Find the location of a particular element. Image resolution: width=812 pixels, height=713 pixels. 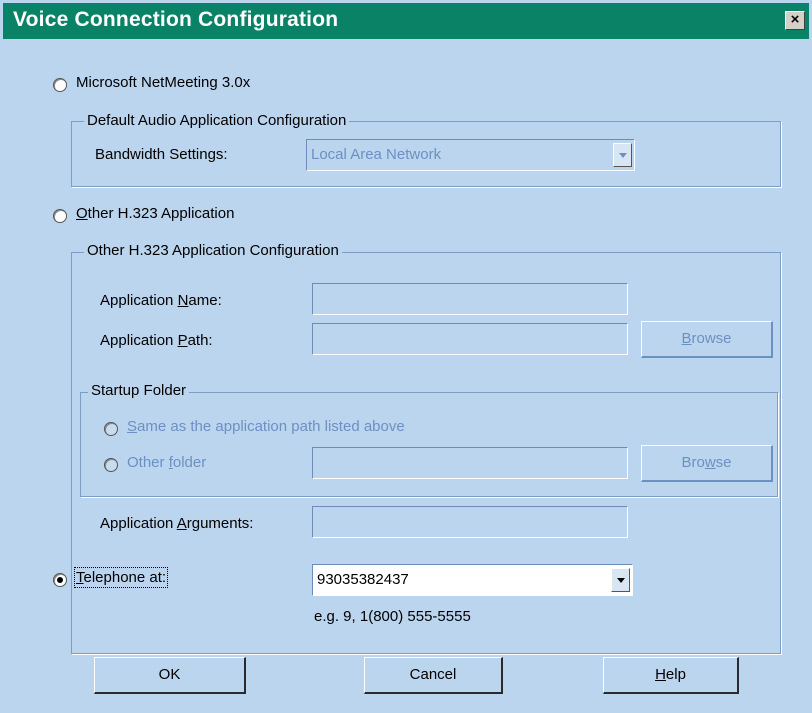

app-name-label: Application Name: is located at coordinates (161, 300).